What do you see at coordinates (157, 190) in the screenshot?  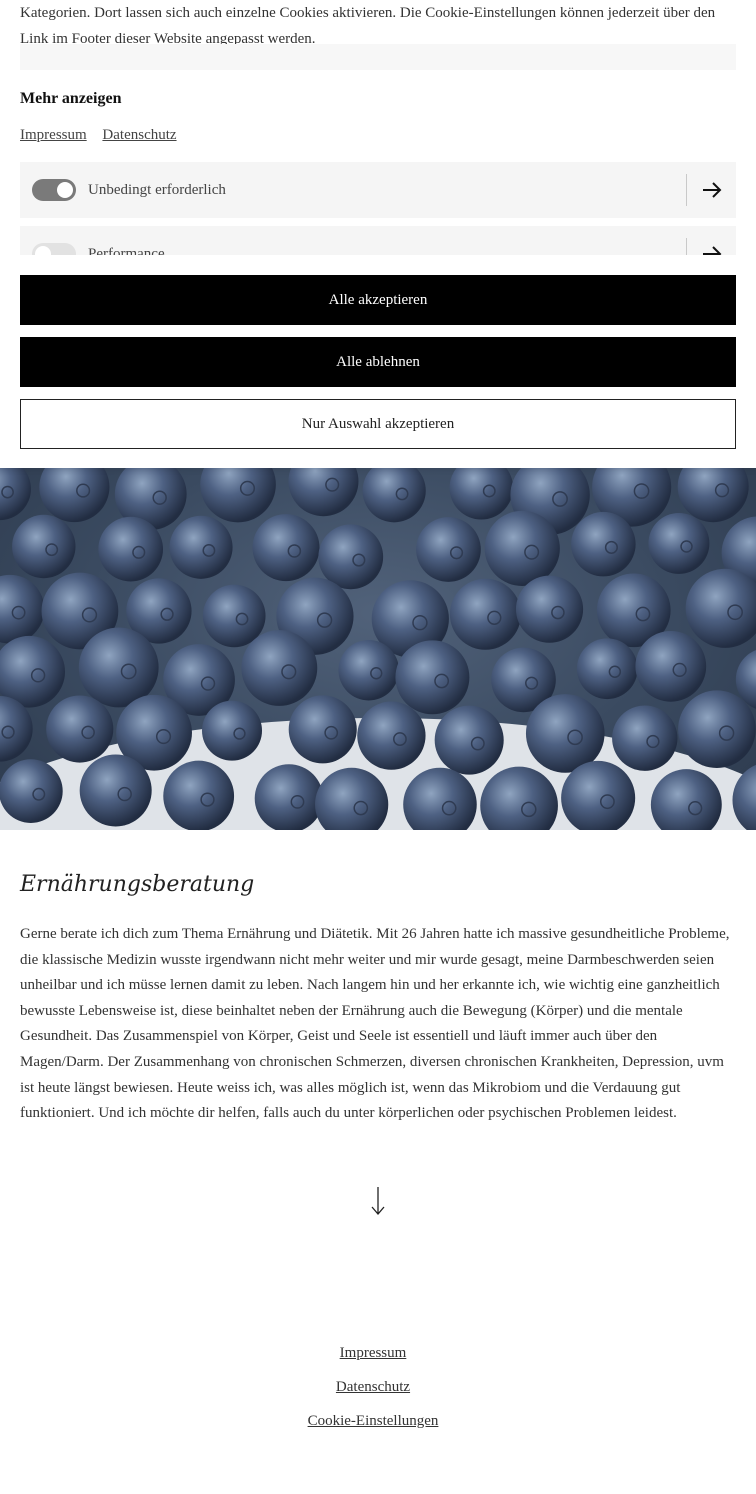 I see `category-label: Unbedingt erforderlich` at bounding box center [157, 190].